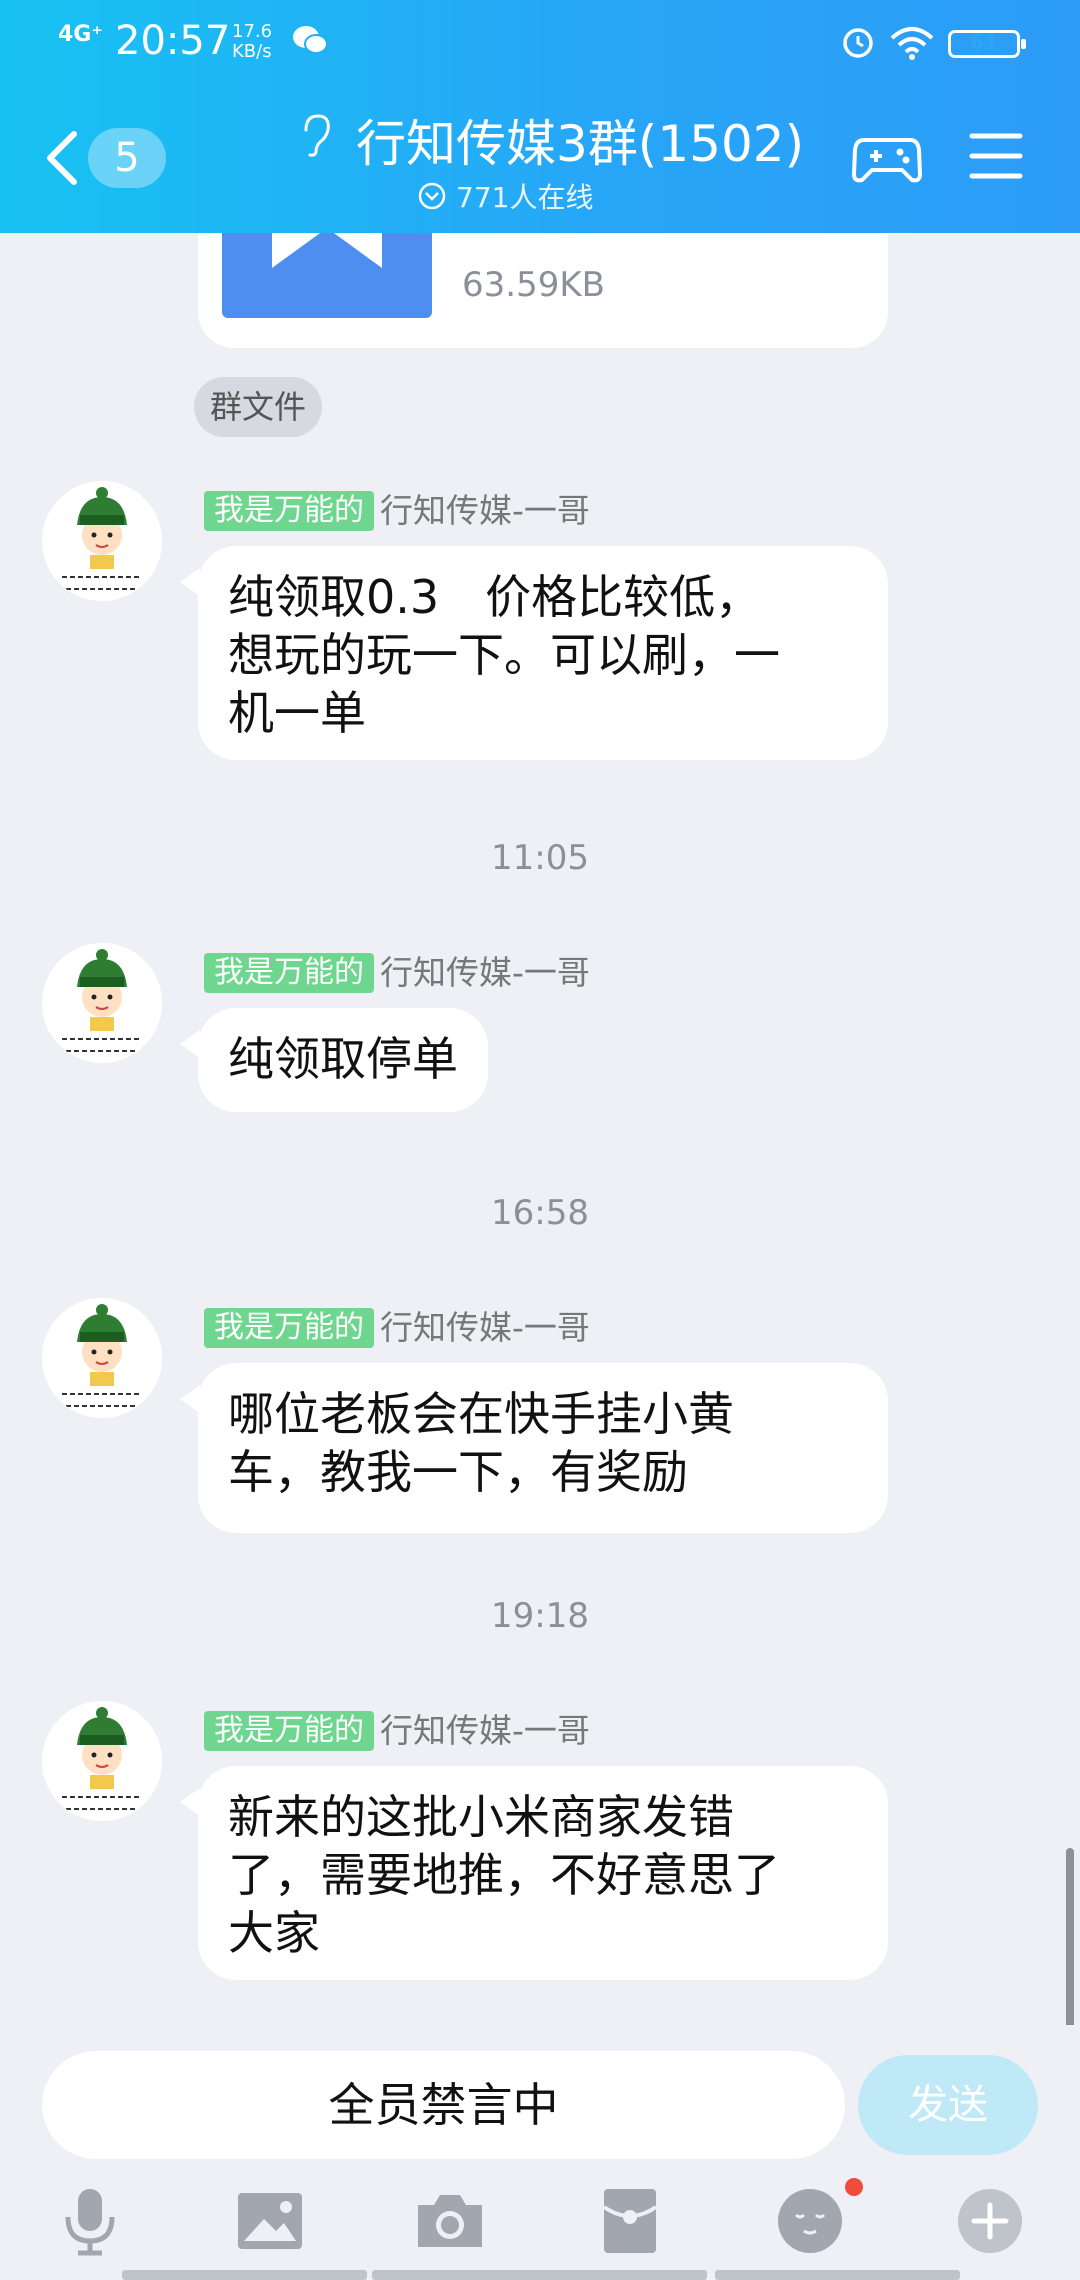 This screenshot has width=1080, height=2280. I want to click on message-text-line: 想玩的玩一下。可以刷，一, so click(504, 655).